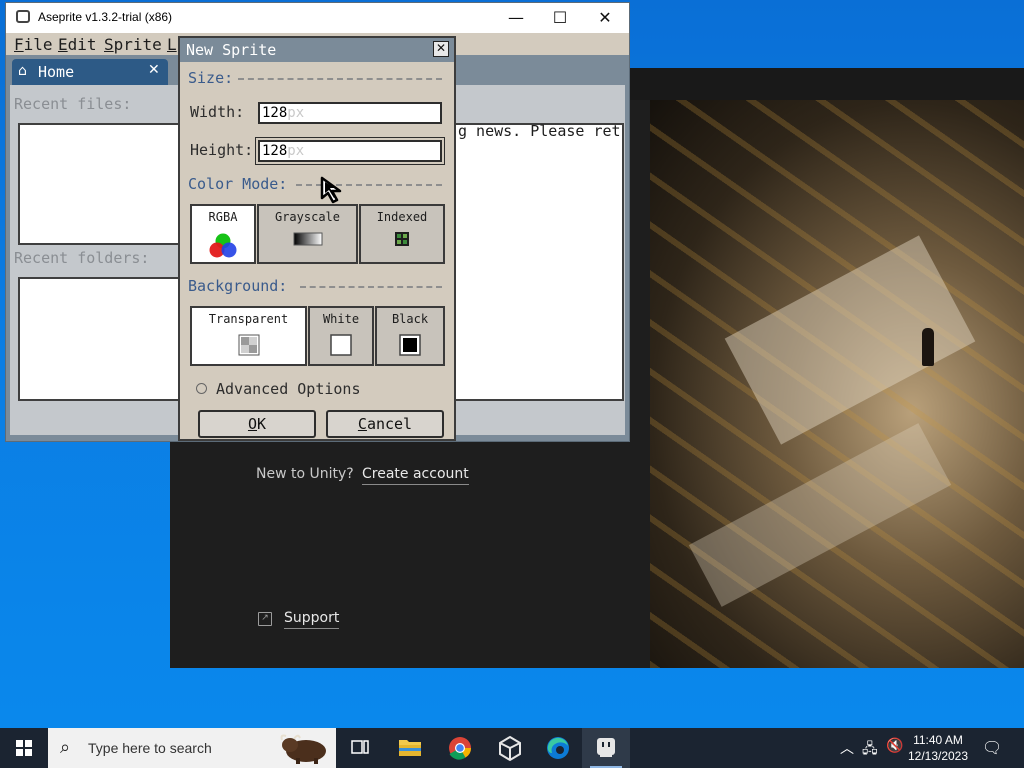 Image resolution: width=1024 pixels, height=772 pixels. I want to click on taskbar-clock: 11:40 AM 12/13/2023, so click(938, 748).